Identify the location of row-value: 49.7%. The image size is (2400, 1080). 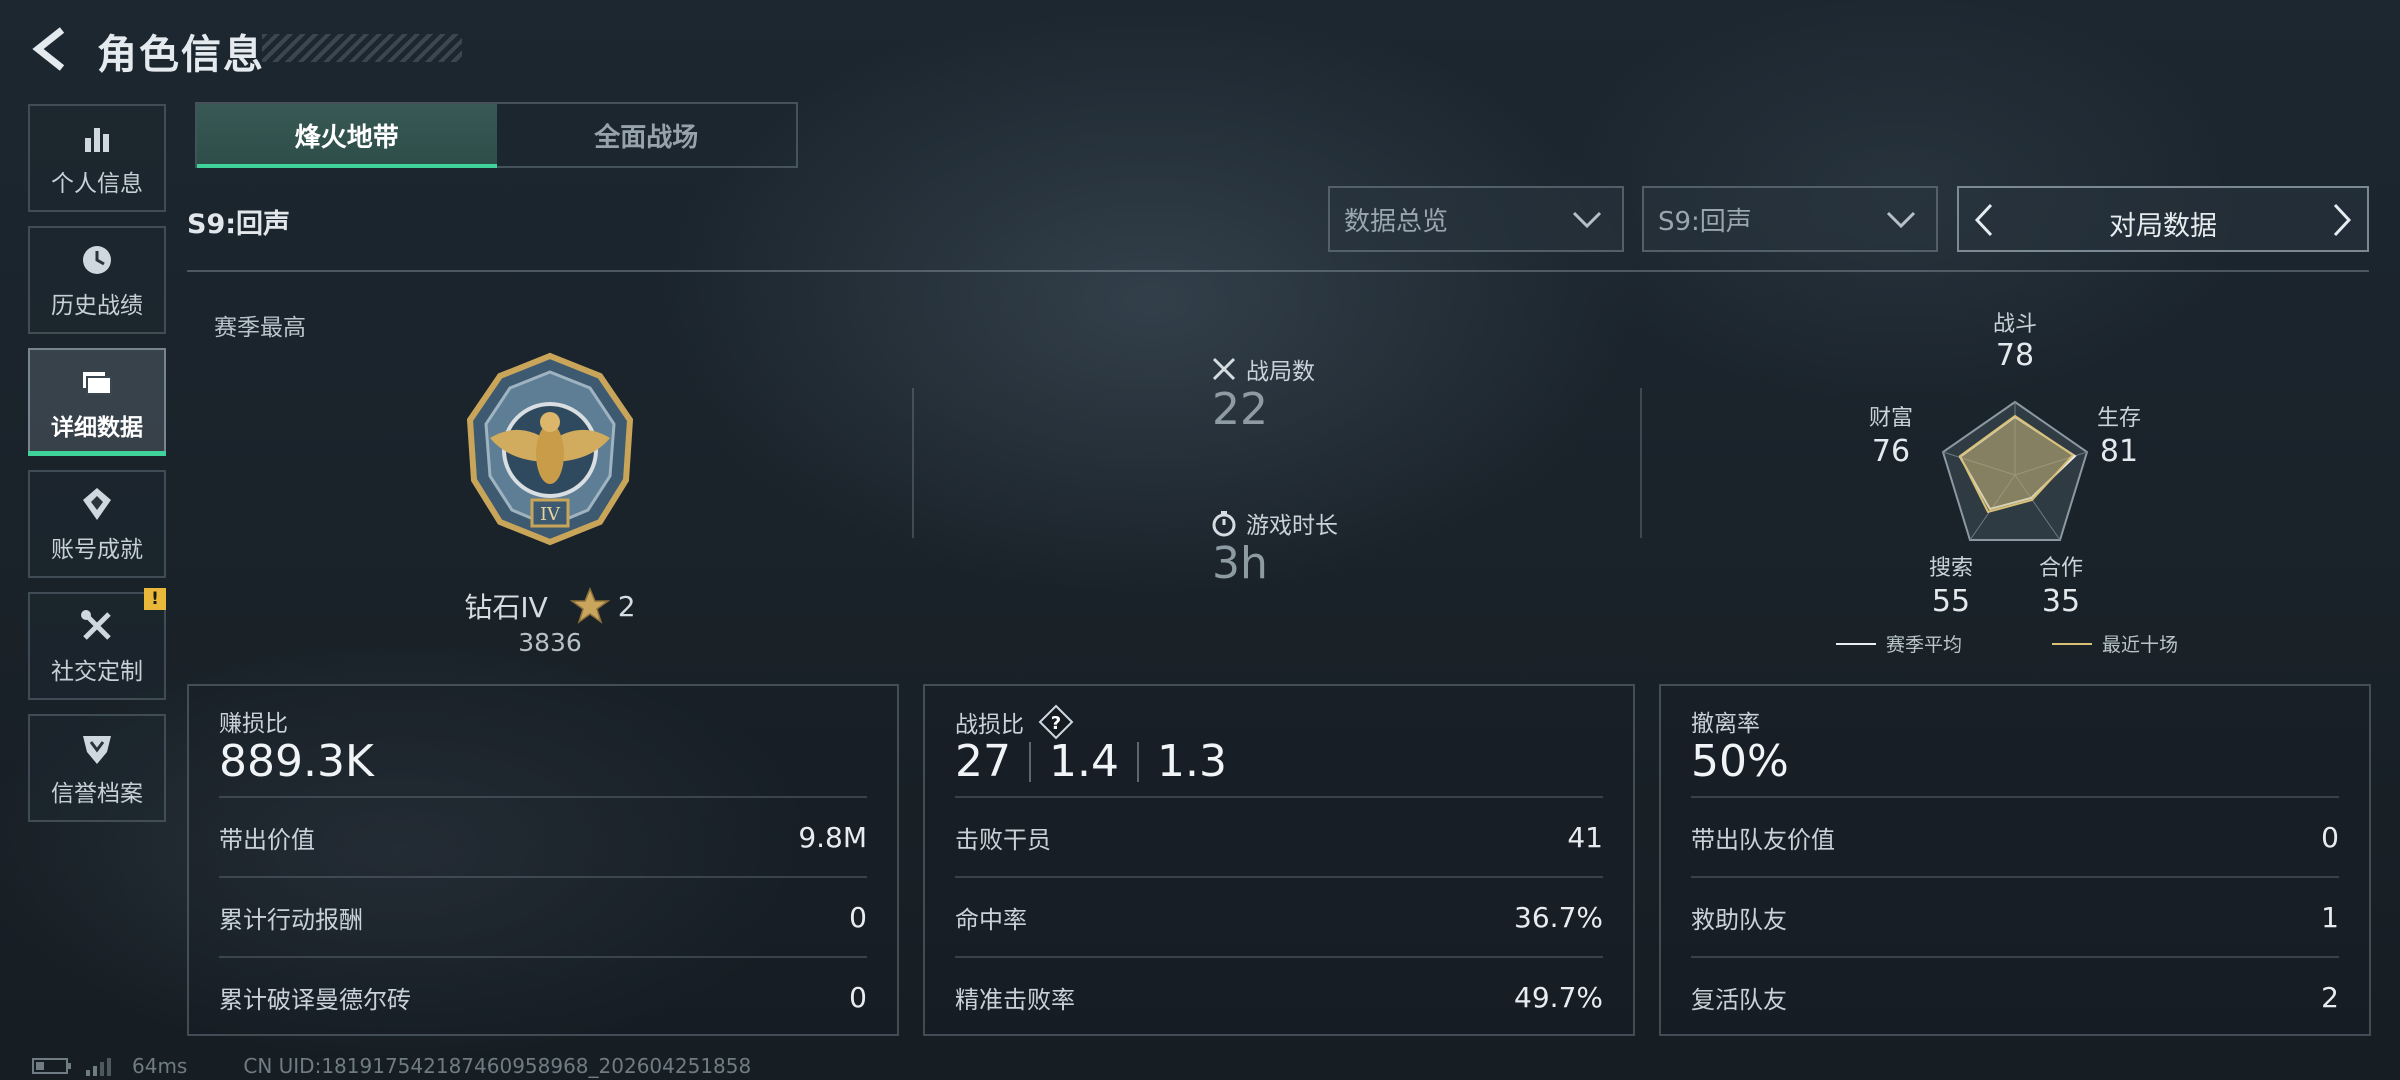
(1558, 997).